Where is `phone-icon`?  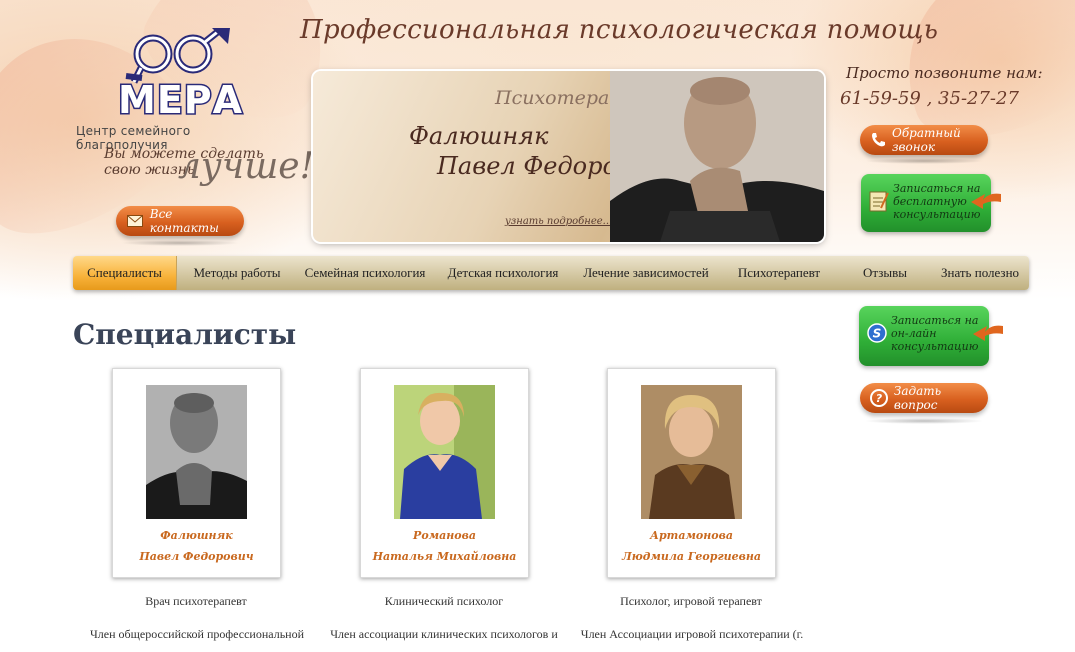
phone-icon is located at coordinates (878, 140).